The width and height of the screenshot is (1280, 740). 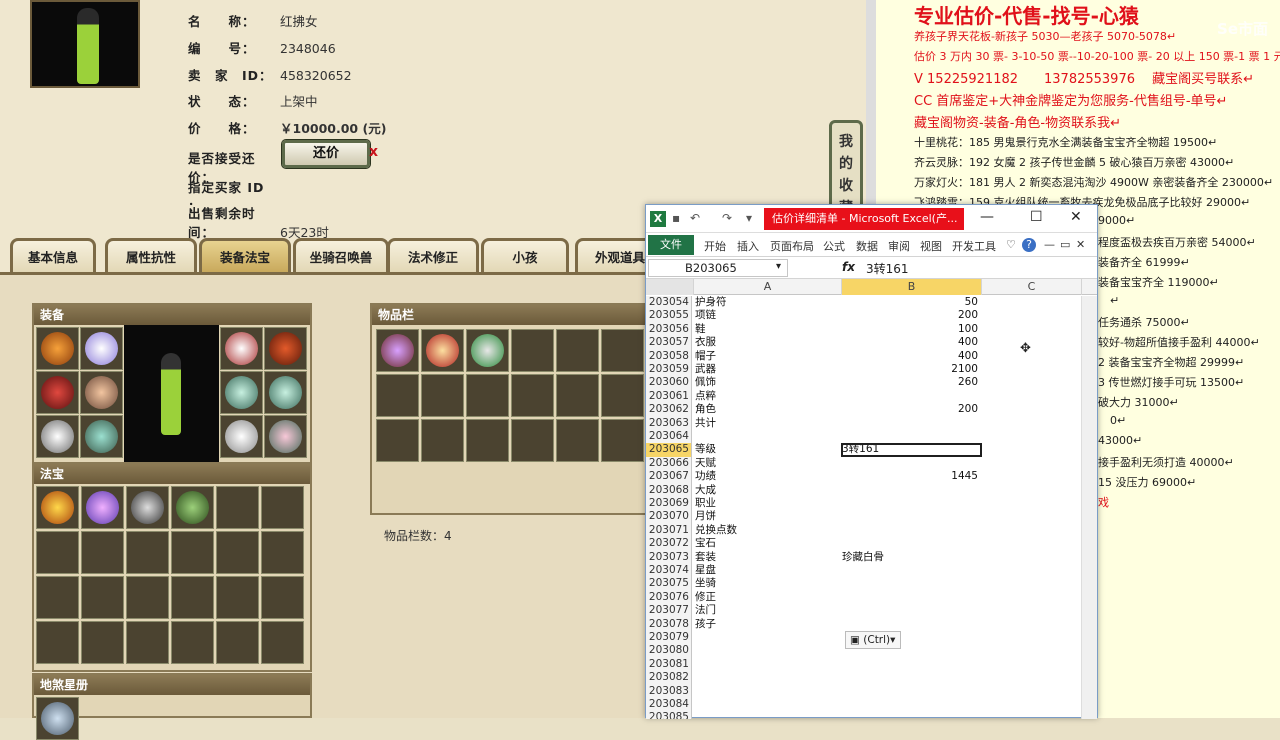 What do you see at coordinates (1032, 287) in the screenshot?
I see `column-header-c: C` at bounding box center [1032, 287].